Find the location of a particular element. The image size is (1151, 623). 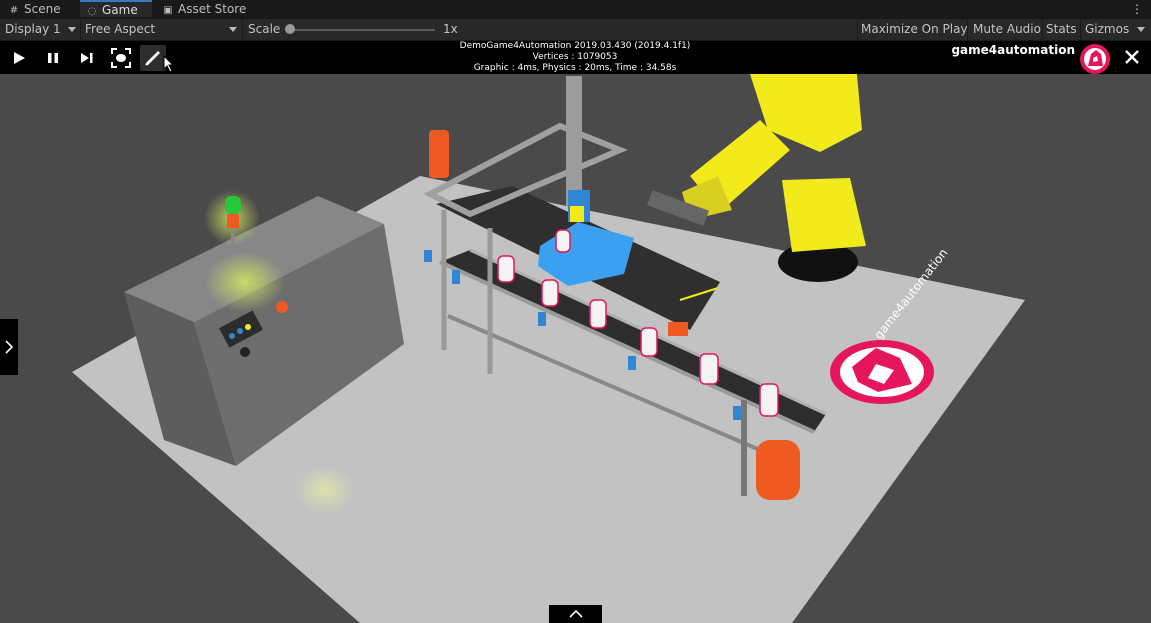

tab-game: ◌ Game is located at coordinates (116, 8).